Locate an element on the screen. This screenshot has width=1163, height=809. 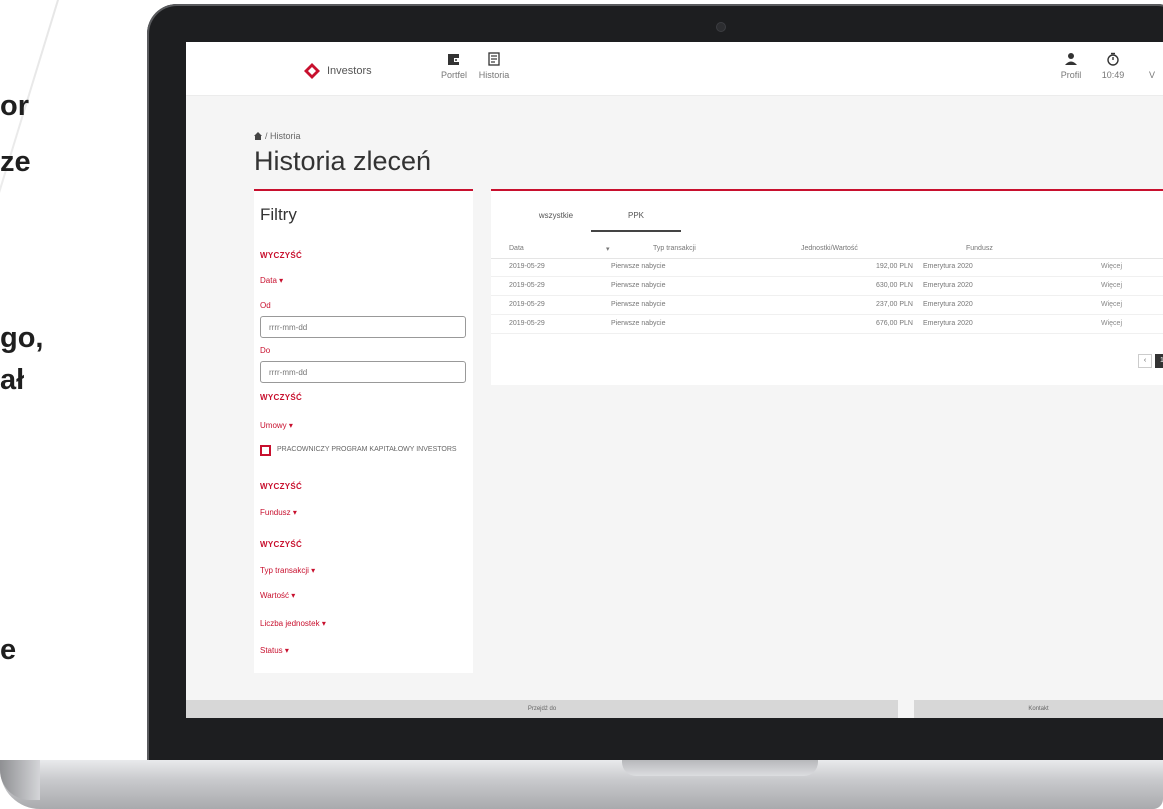
timer-label: 10:49 is located at coordinates (1113, 75).